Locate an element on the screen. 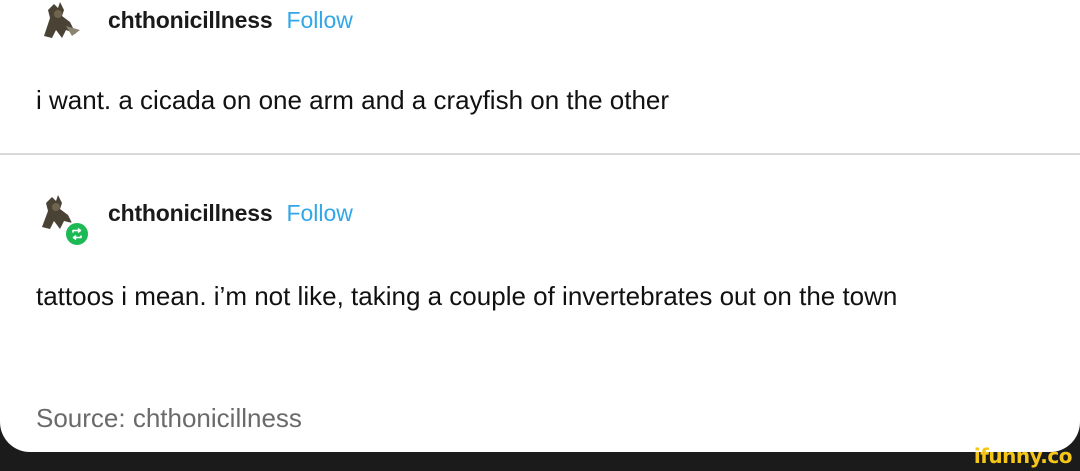 Image resolution: width=1080 pixels, height=471 pixels. ifunny-watermark: ifunny.co is located at coordinates (1023, 456).